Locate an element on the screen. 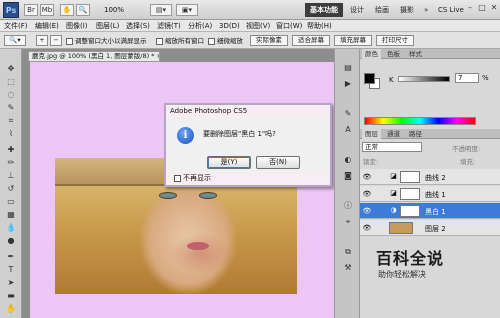  menu-image: 图像(I) is located at coordinates (77, 26).